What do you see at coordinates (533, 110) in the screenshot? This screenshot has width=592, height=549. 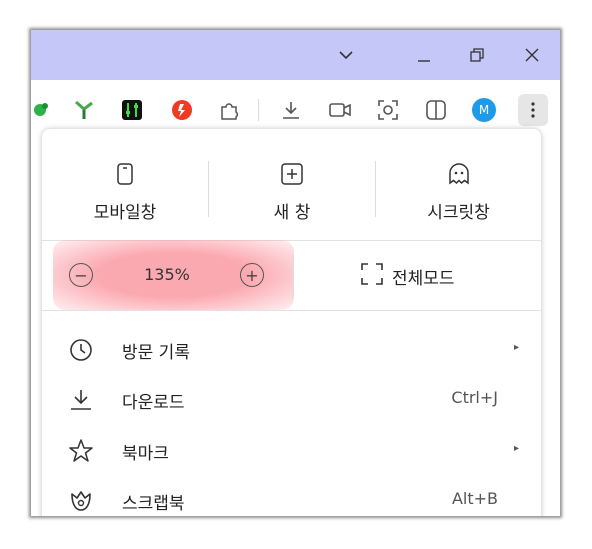 I see `main-menu-button` at bounding box center [533, 110].